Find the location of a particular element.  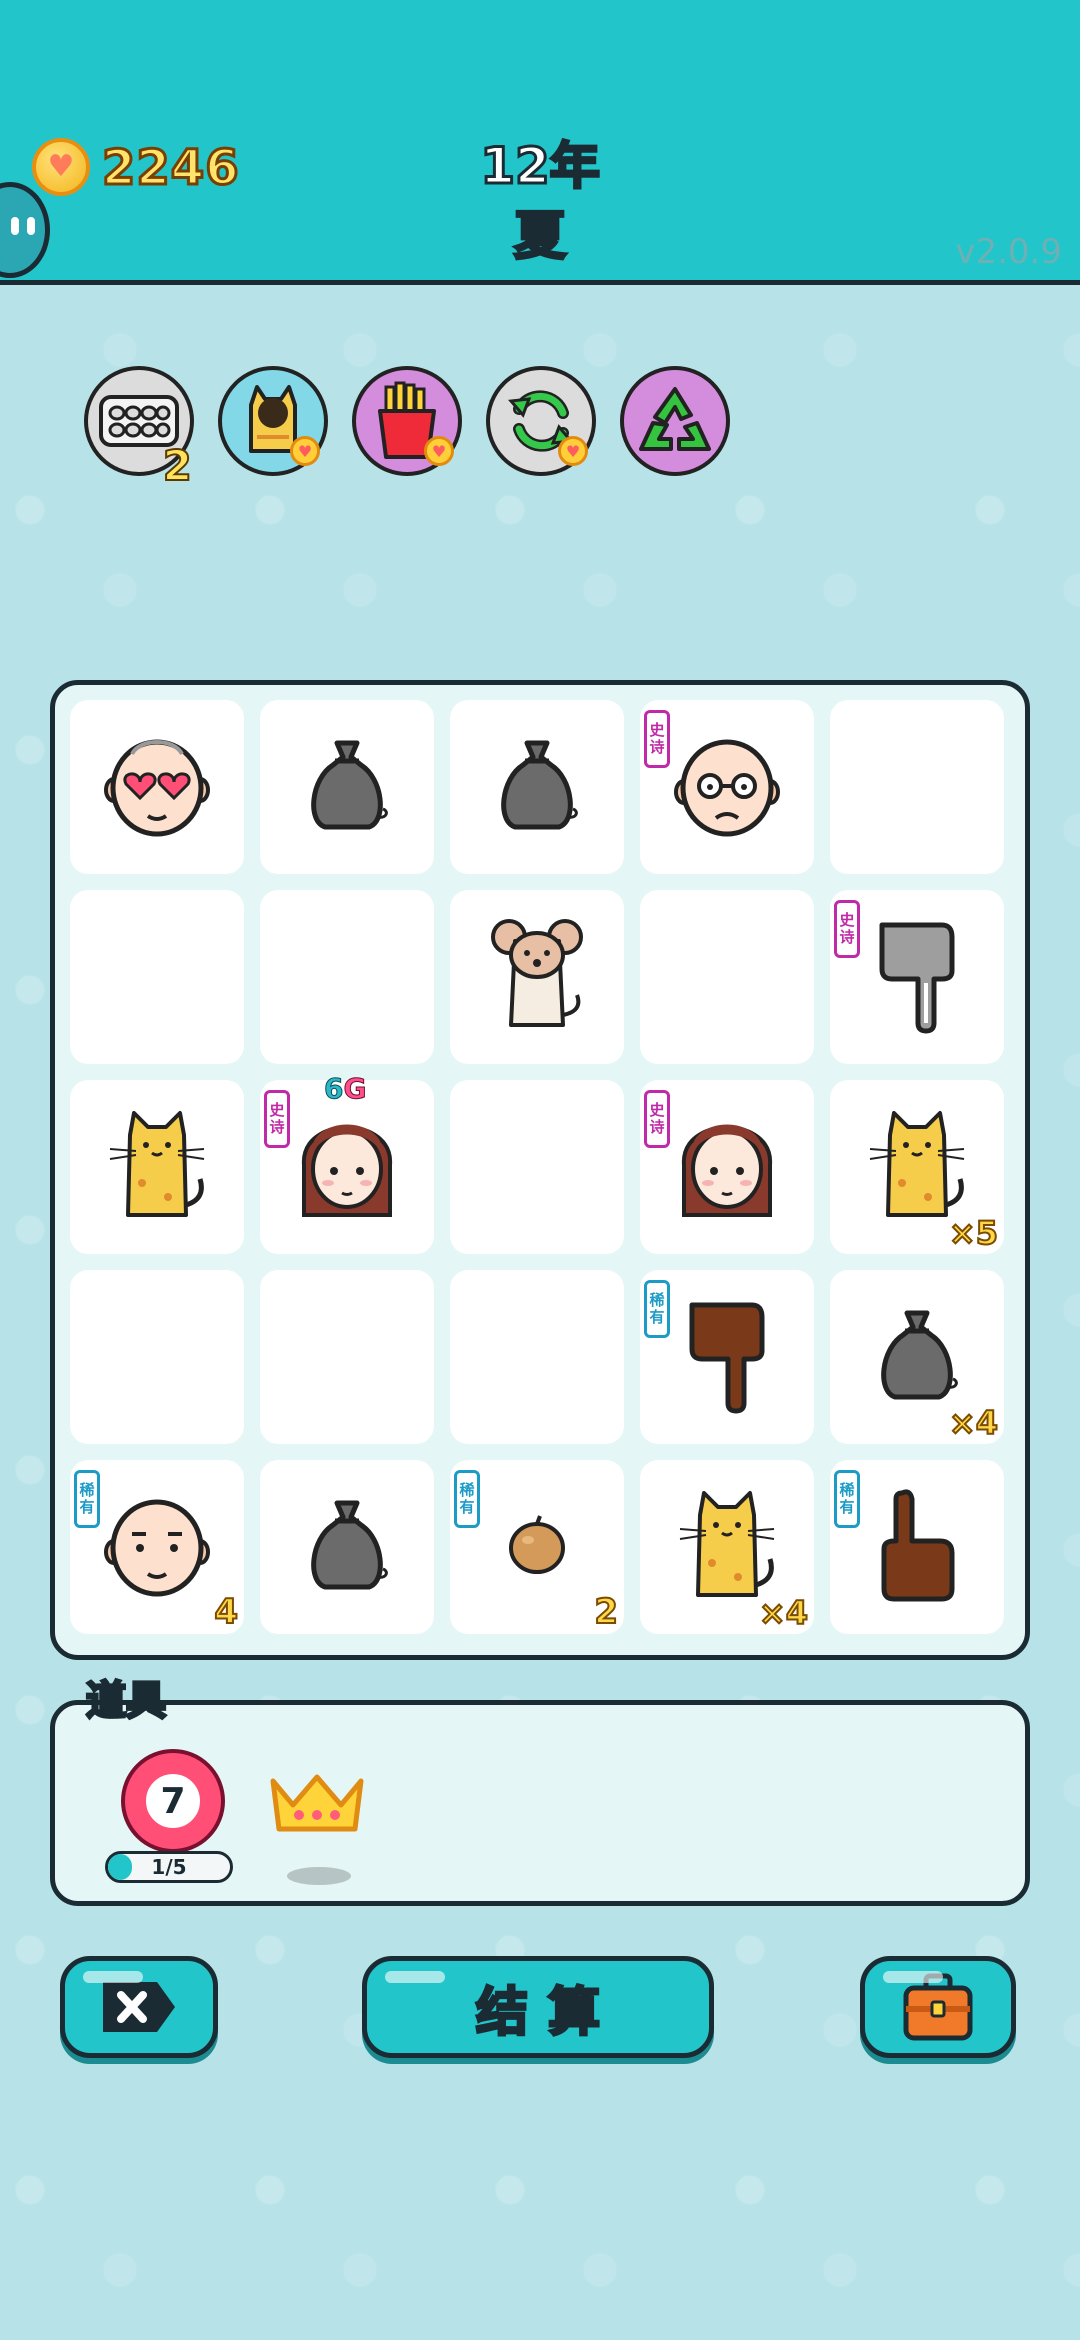

items-panel: 7 1/5 is located at coordinates (540, 1803).